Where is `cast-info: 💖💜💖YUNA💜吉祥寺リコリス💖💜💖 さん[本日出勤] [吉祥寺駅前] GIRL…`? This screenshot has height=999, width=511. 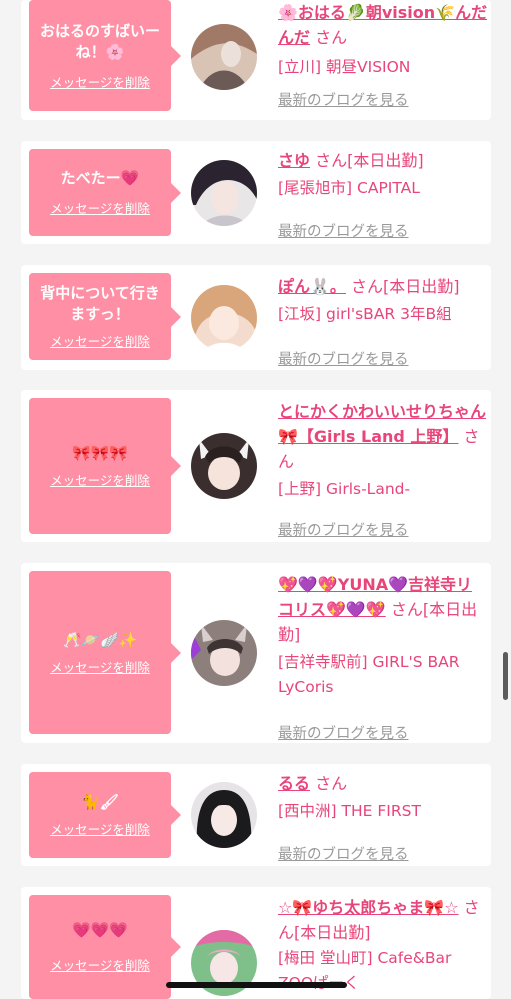
cast-info: 💖💜💖YUNA💜吉祥寺リコリス💖💜💖 さん[本日出勤] [吉祥寺駅前] GIRL… is located at coordinates (383, 657).